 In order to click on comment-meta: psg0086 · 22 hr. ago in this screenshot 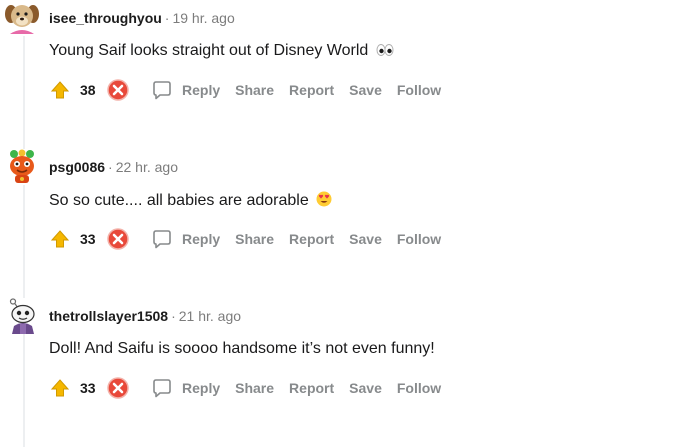, I will do `click(113, 167)`.